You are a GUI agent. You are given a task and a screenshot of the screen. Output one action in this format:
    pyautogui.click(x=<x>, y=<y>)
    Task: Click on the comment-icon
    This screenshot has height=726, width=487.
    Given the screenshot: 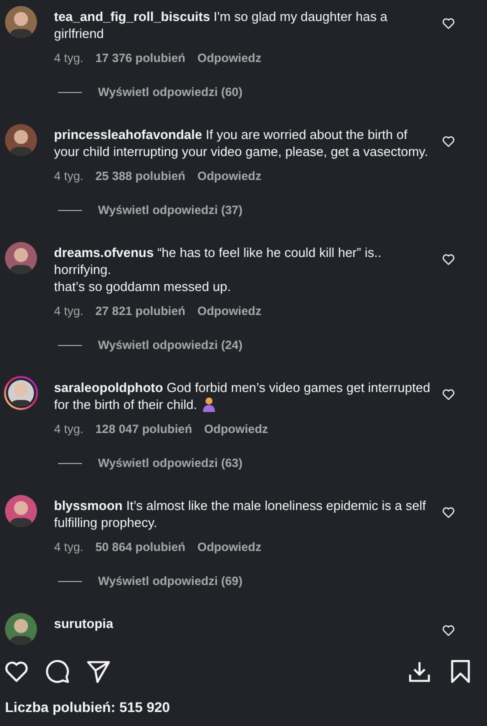 What is the action you would take?
    pyautogui.click(x=57, y=671)
    